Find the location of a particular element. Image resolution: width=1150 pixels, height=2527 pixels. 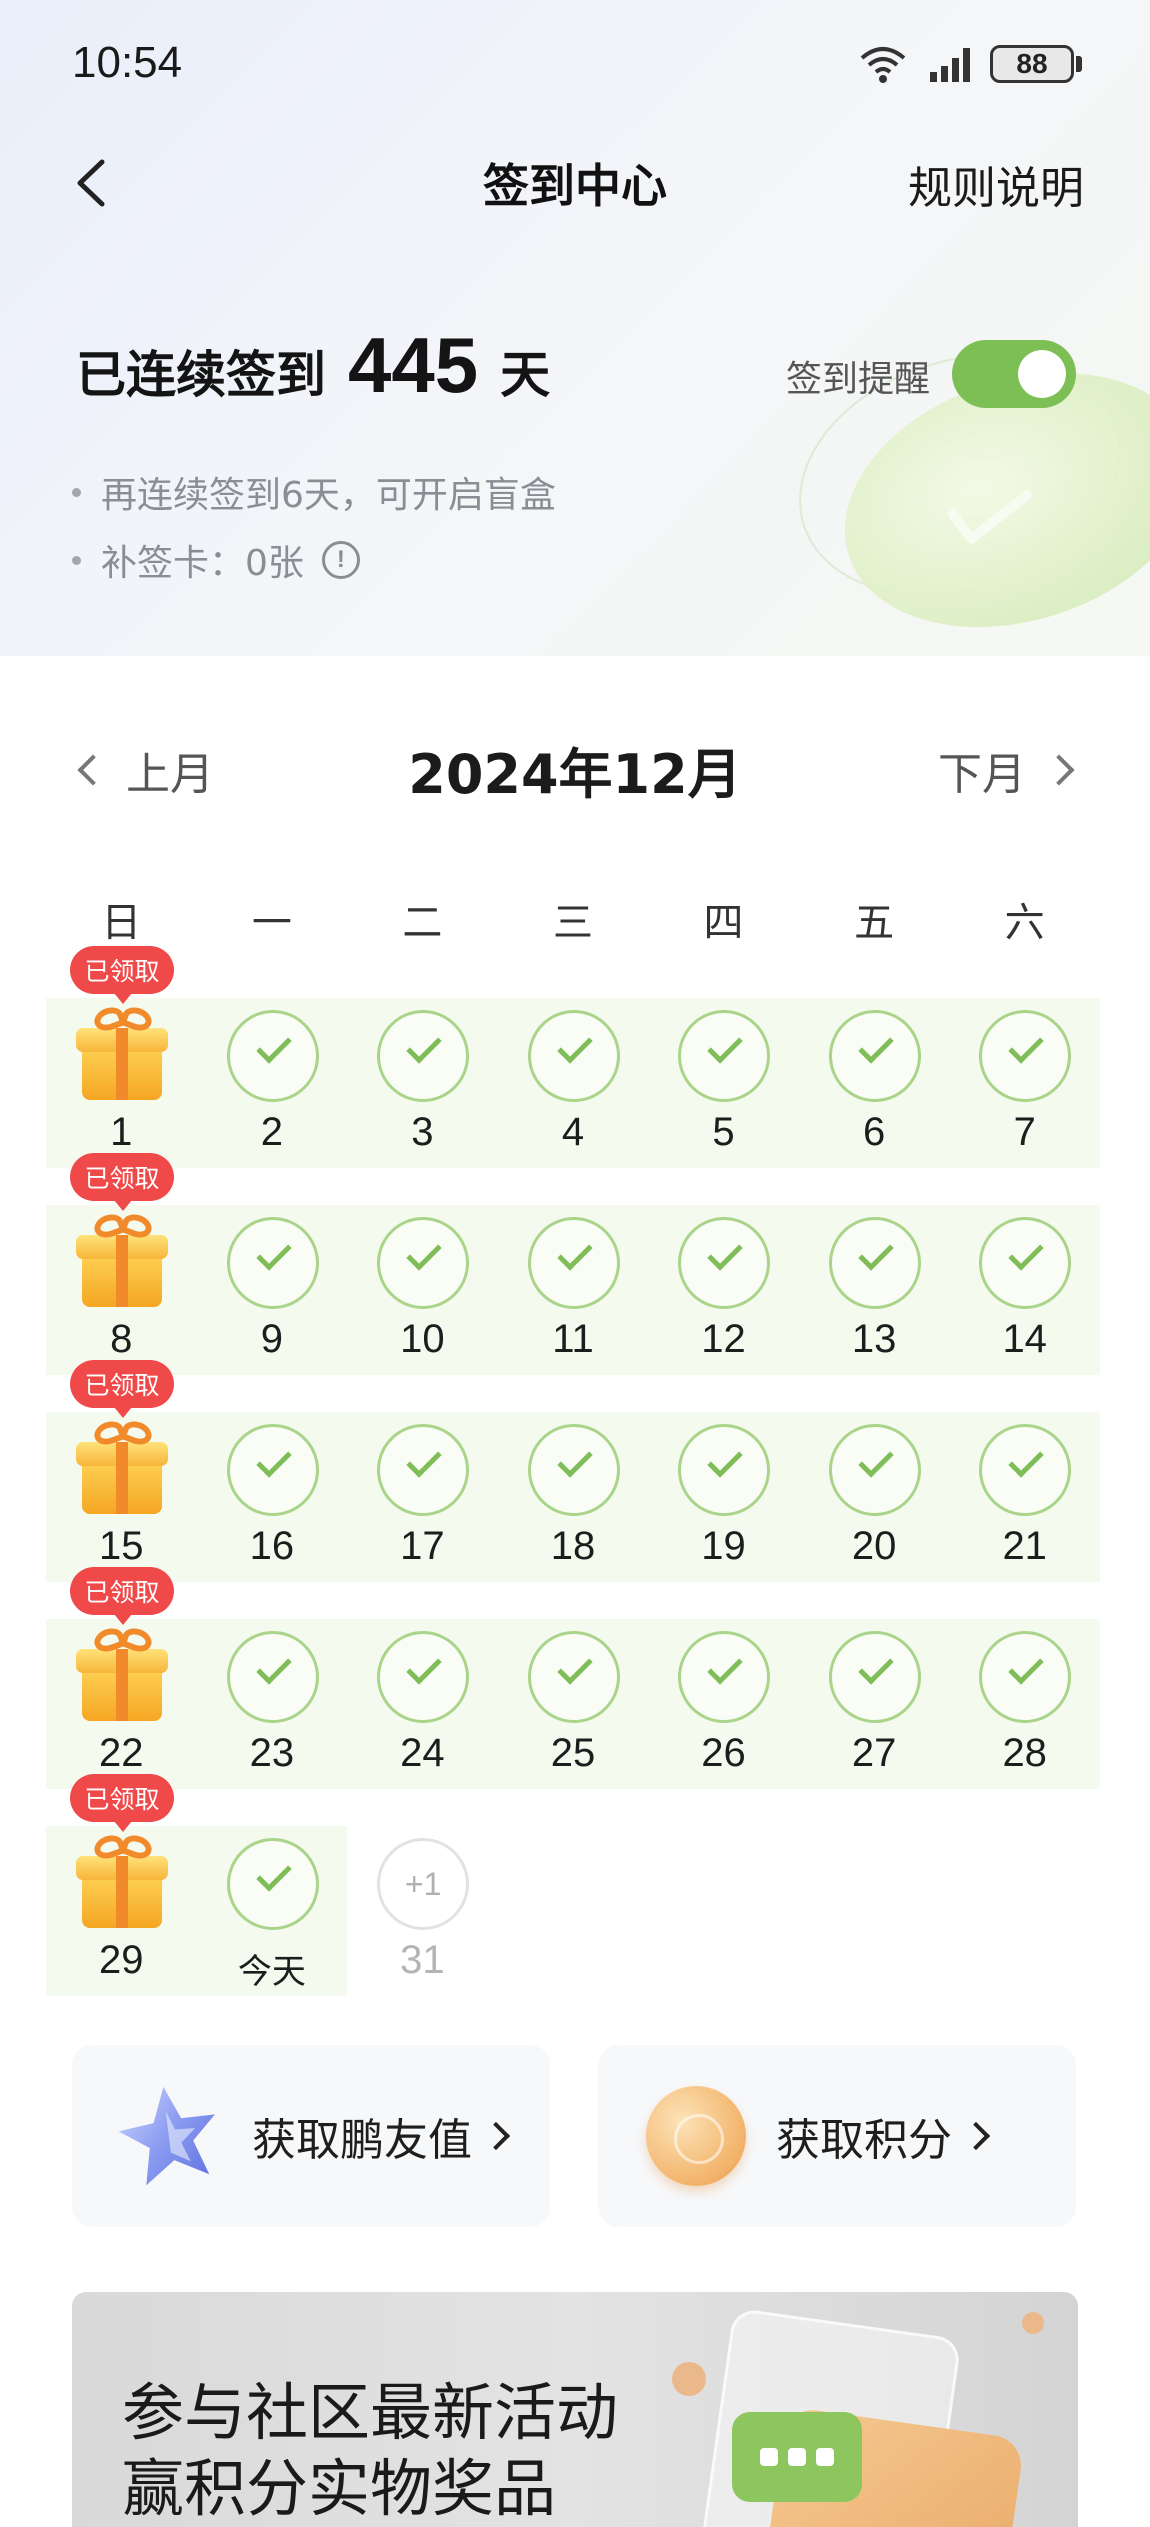

calendar-day-cell: 7 is located at coordinates (1024, 1083).